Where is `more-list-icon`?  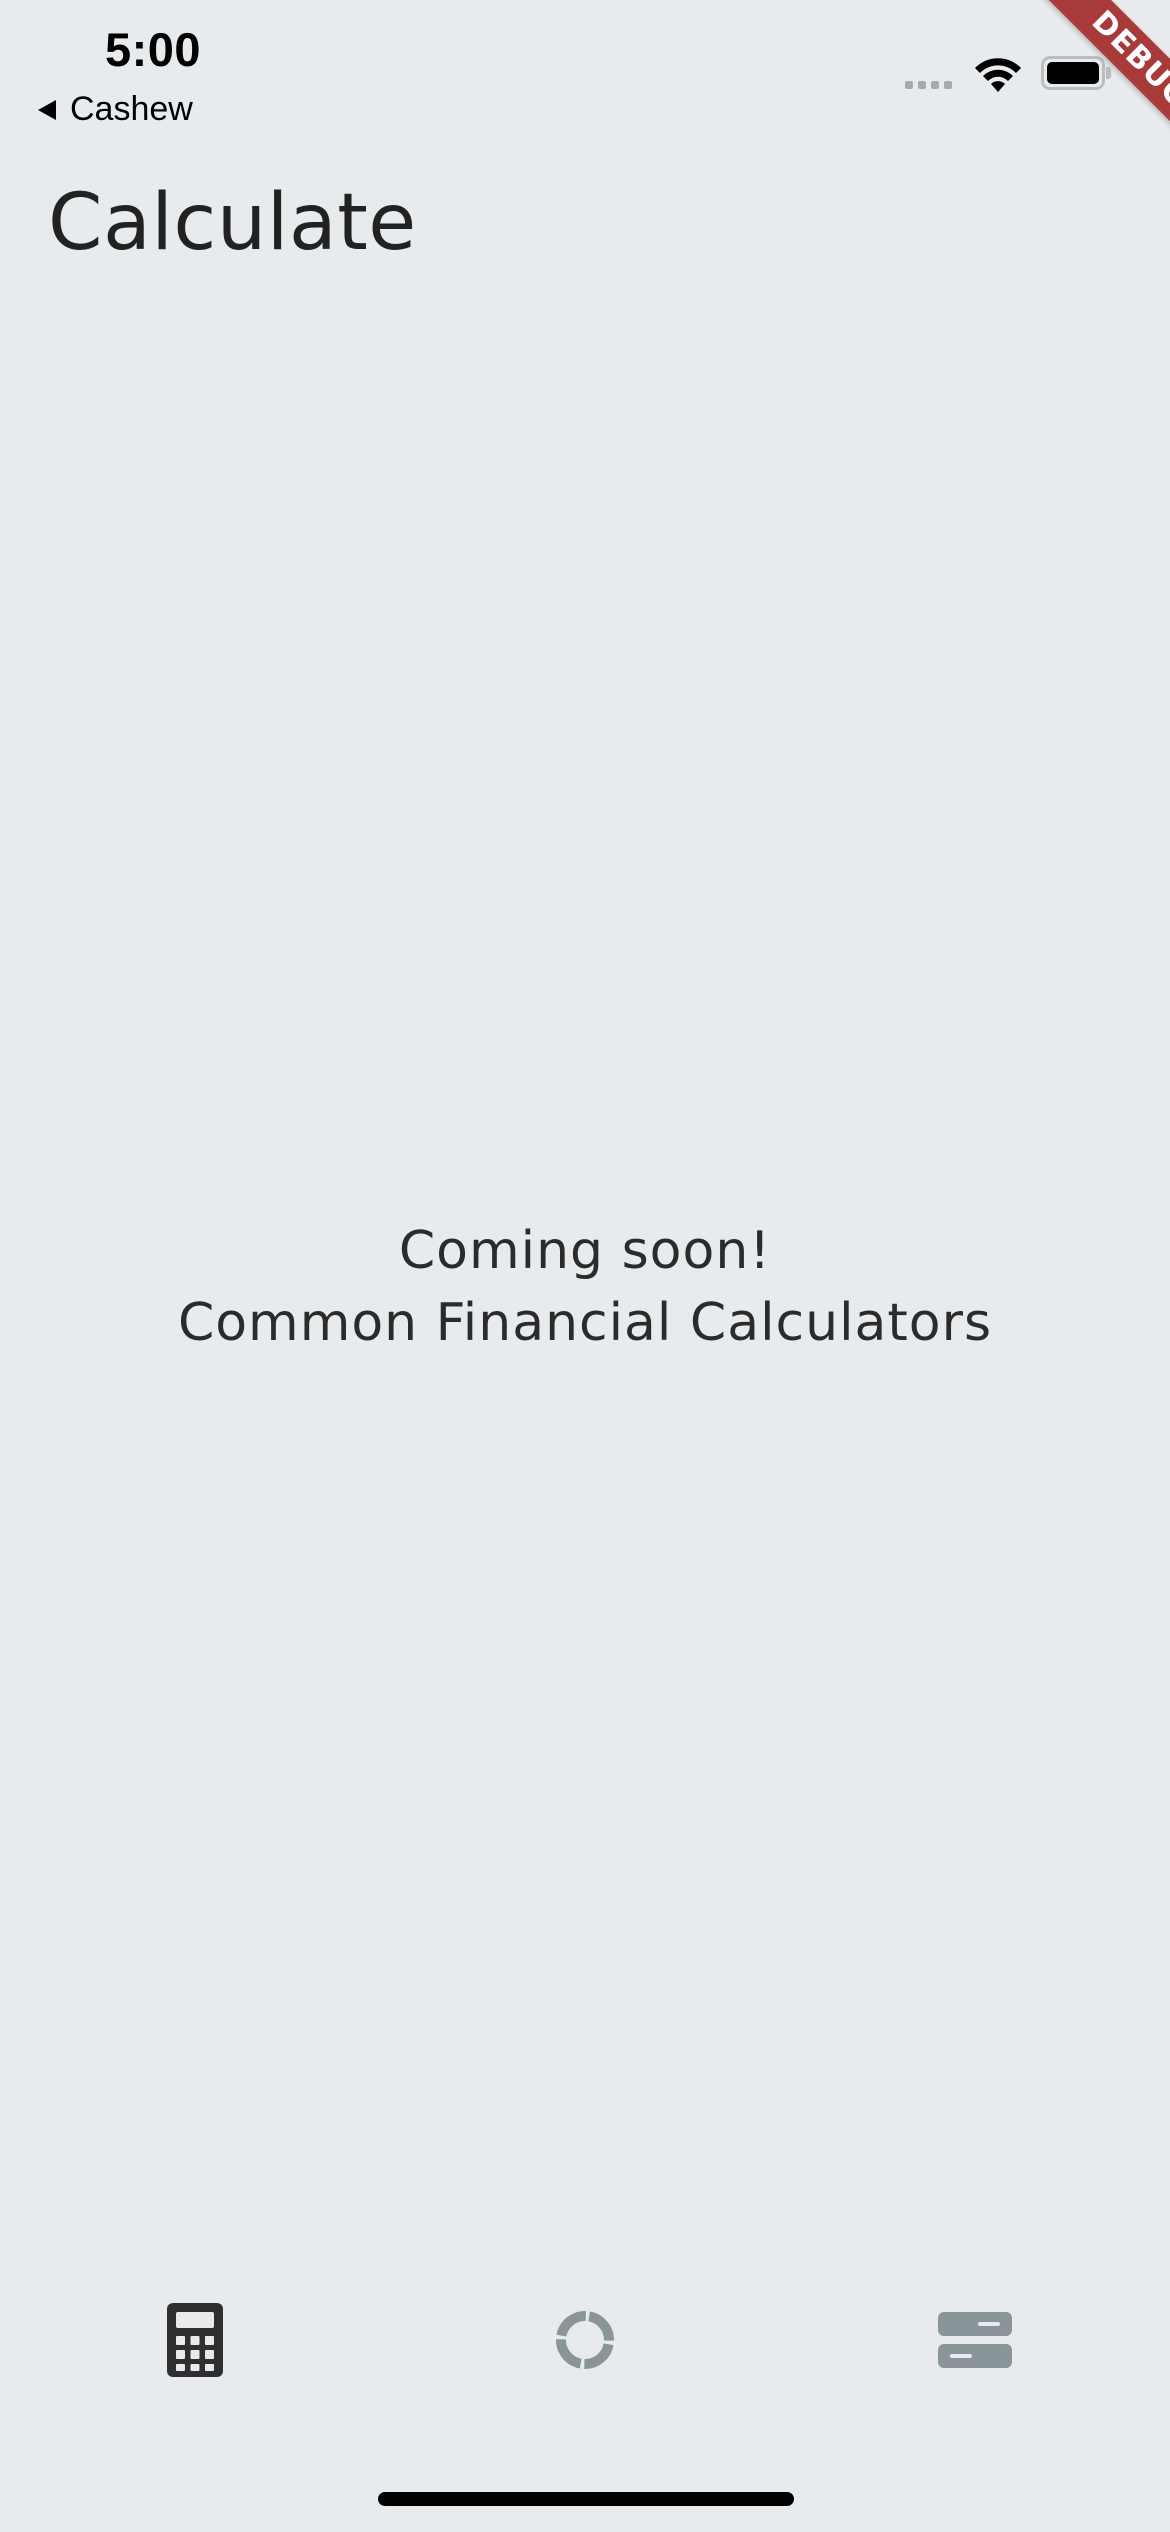
more-list-icon is located at coordinates (975, 2340).